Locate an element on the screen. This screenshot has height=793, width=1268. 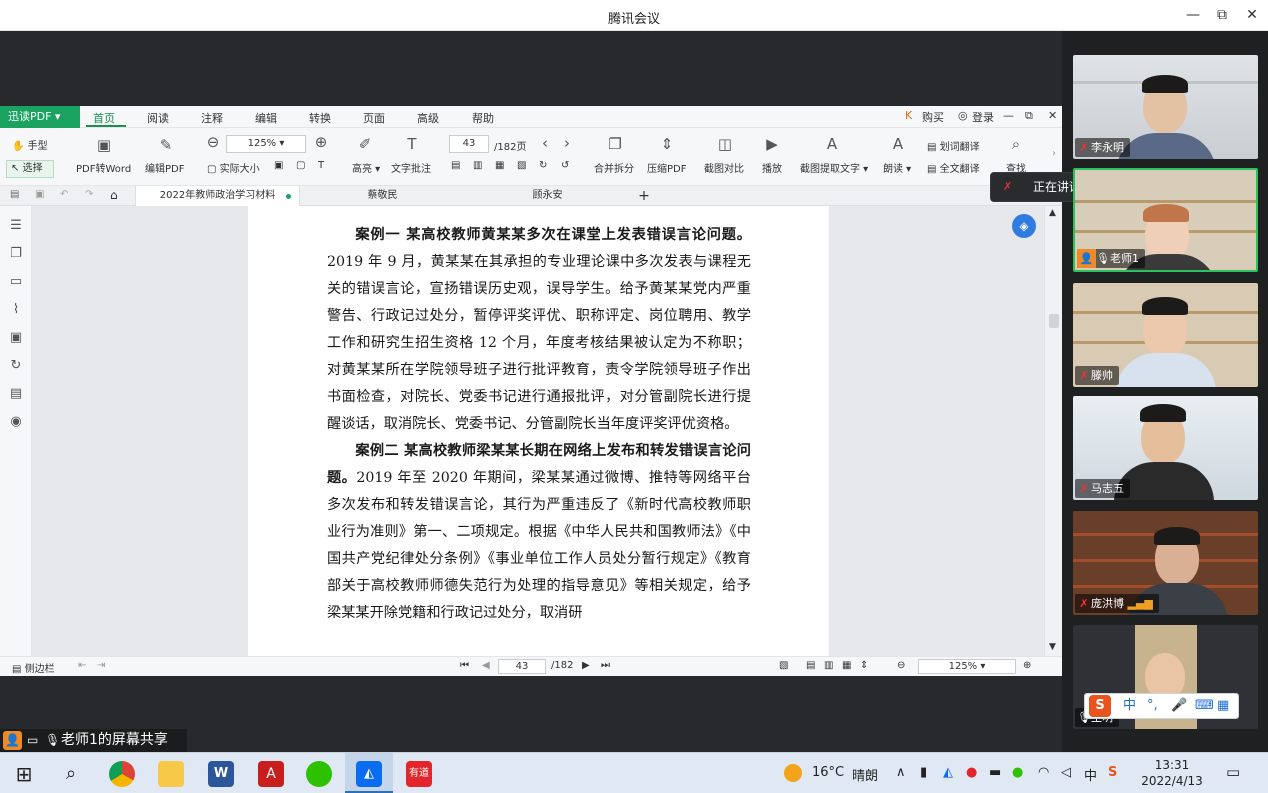
rotate-ccw-icon: ↺ is located at coordinates (565, 165).